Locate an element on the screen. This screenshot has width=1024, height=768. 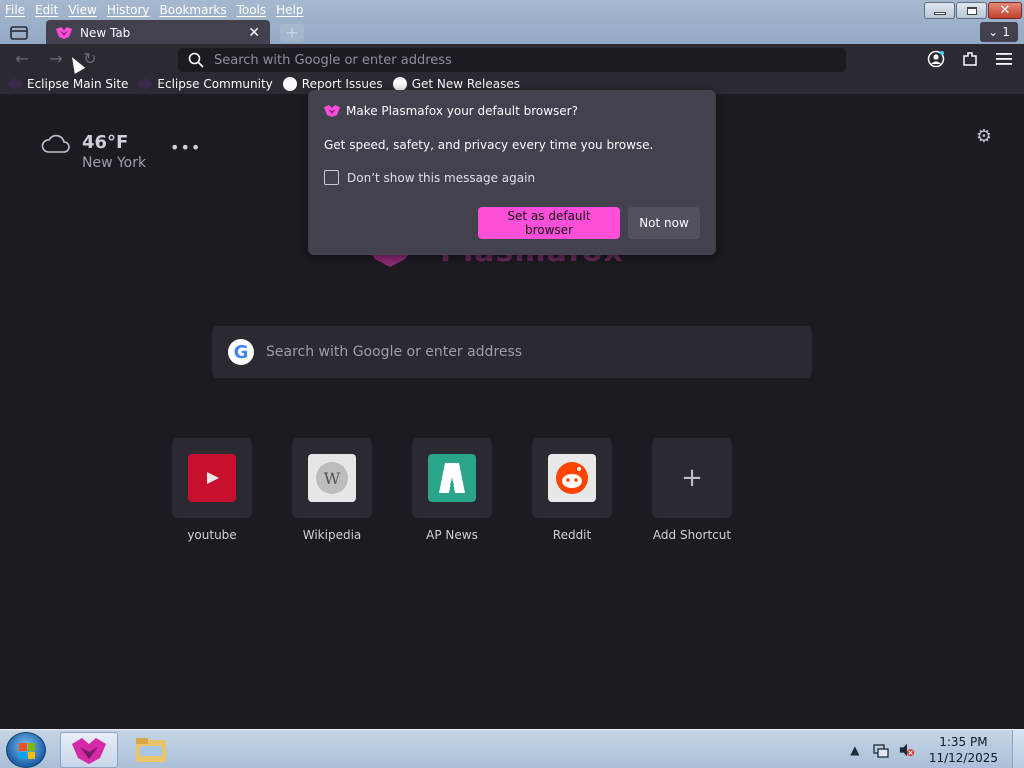
chevron-down-icon: ⌄ is located at coordinates (993, 32).